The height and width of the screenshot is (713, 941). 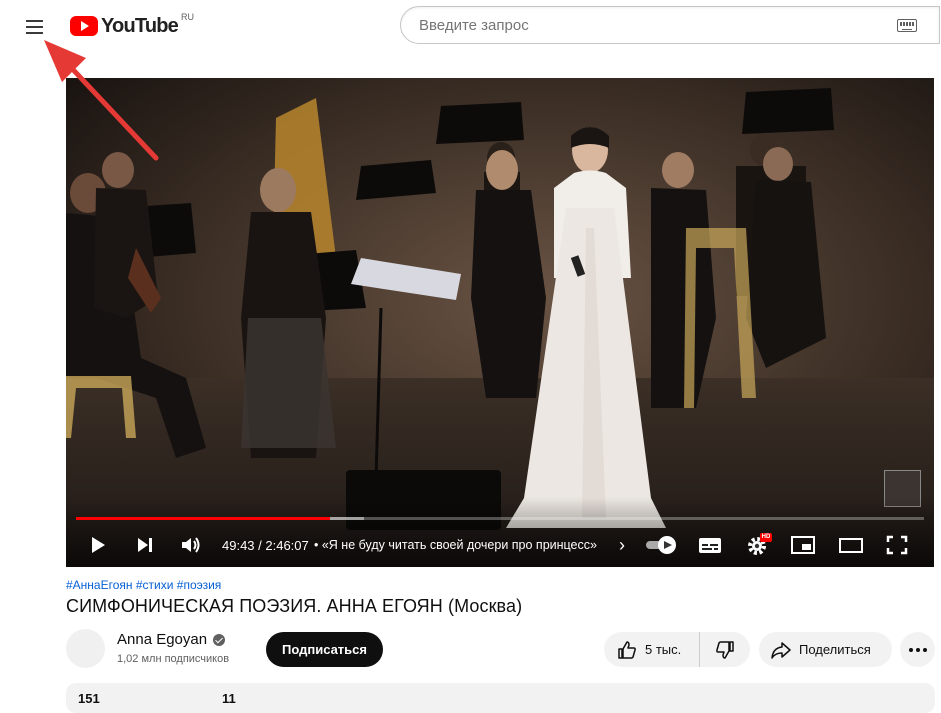 I want to click on channel-avatar, so click(x=85, y=648).